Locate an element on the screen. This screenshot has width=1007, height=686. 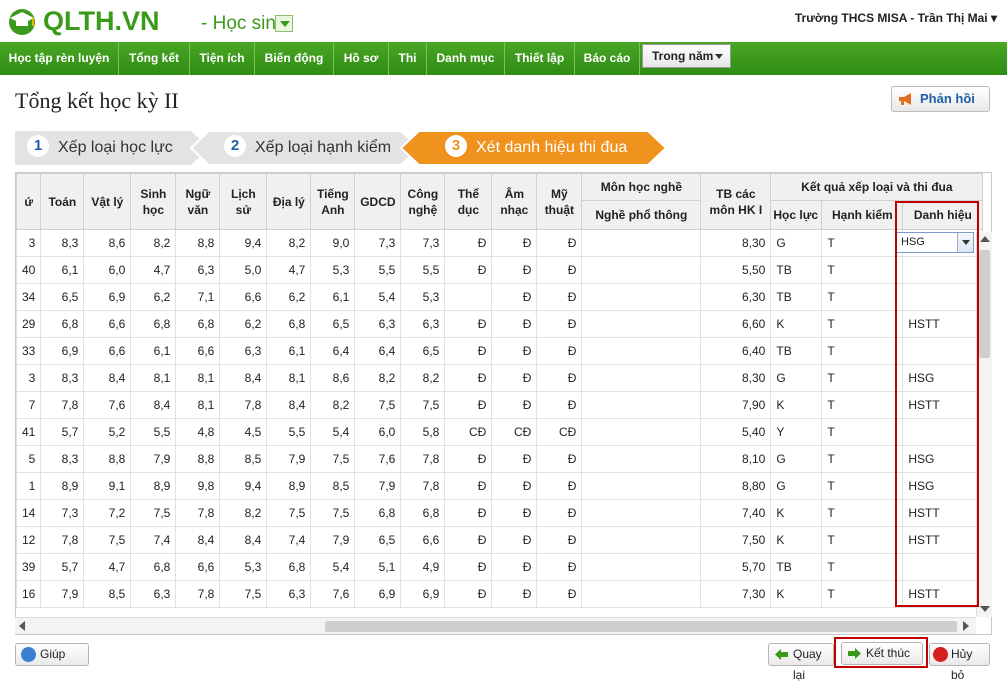
scroll-right-icon is located at coordinates (966, 626).